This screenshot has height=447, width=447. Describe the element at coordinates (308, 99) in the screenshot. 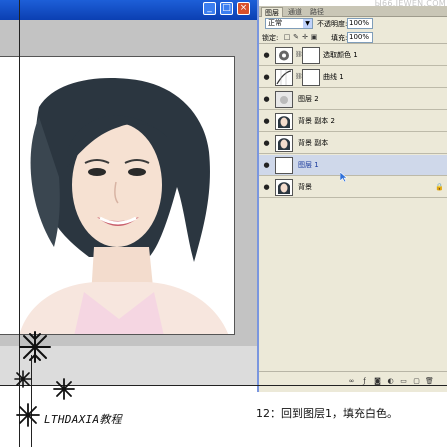

I see `layer-name: 图层 2` at that location.